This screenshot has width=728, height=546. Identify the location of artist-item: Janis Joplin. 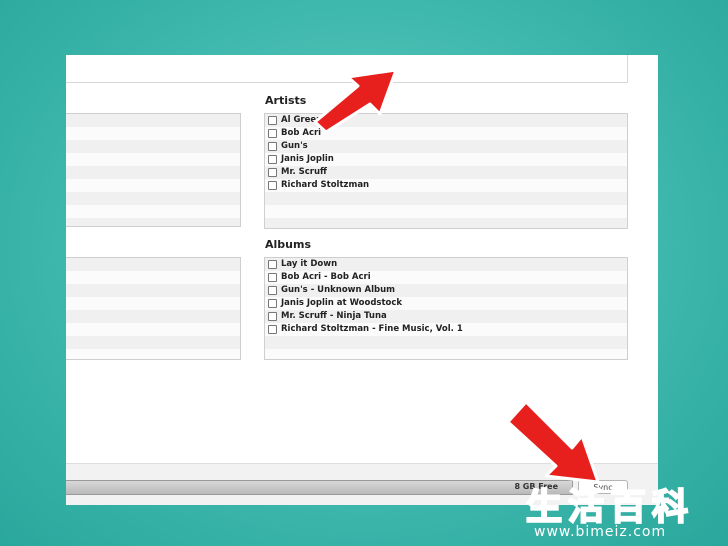
(446, 159).